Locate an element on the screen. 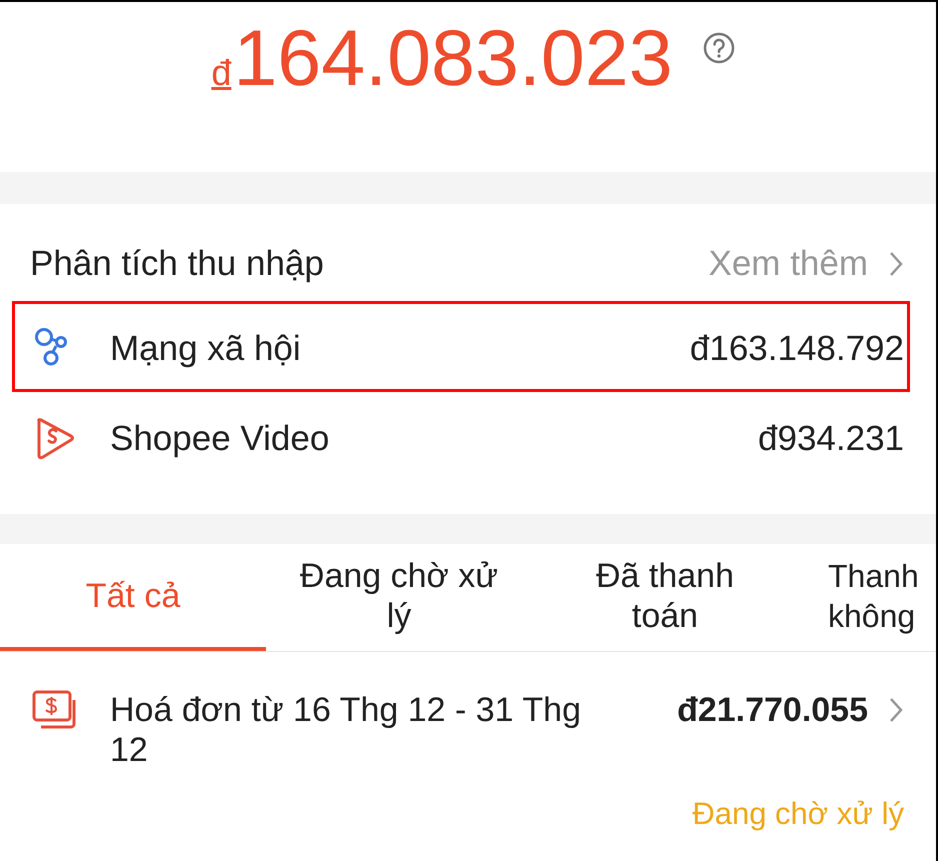 The width and height of the screenshot is (938, 861). section-title: Phân tích thu nhập is located at coordinates (177, 264).